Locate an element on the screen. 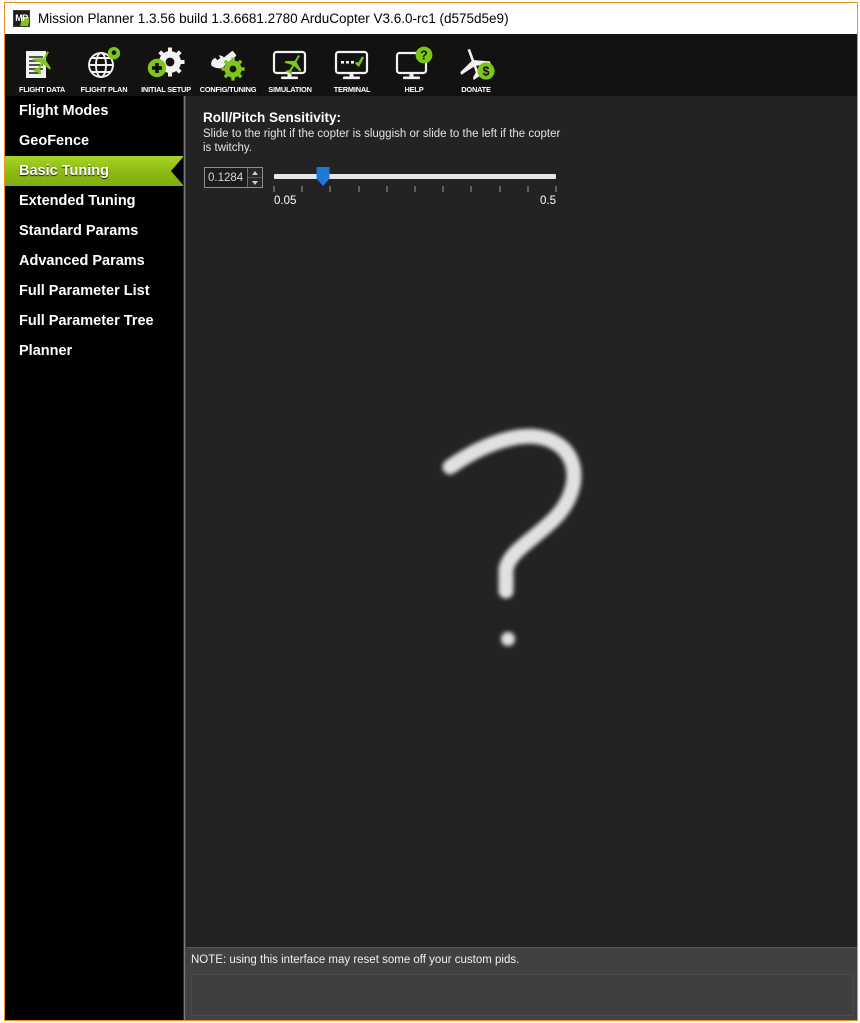 This screenshot has width=860, height=1023. slider-track is located at coordinates (415, 176).